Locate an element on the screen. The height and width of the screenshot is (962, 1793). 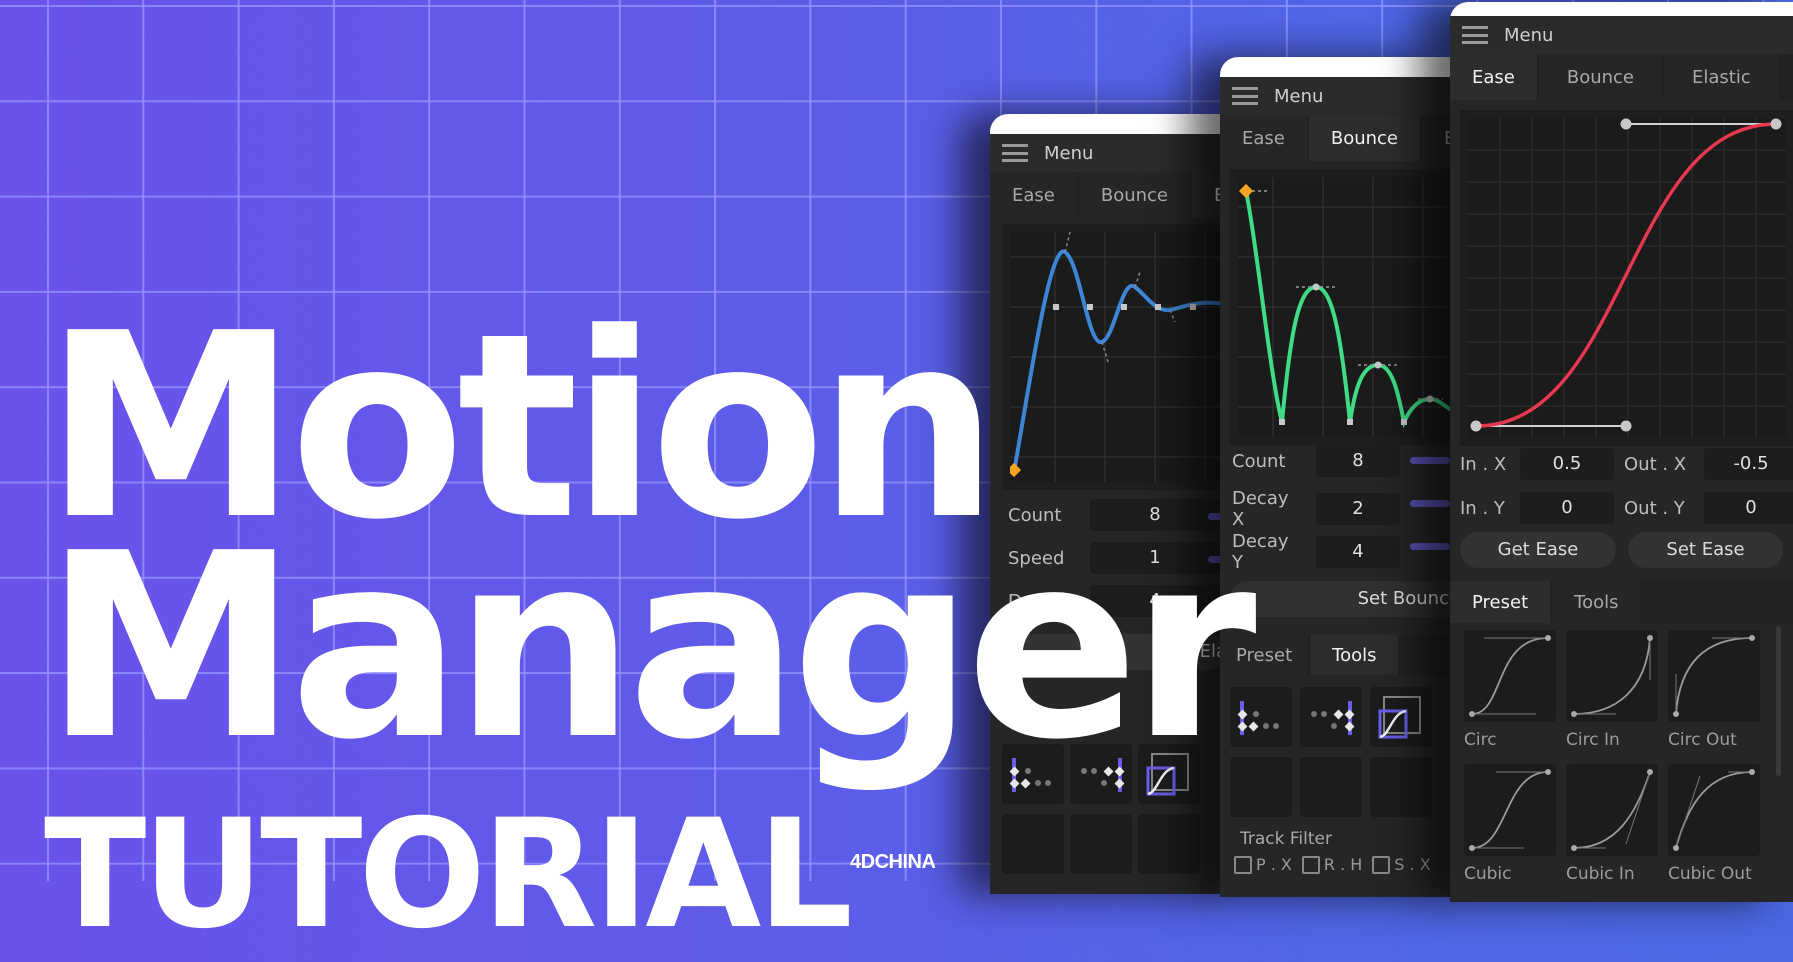
bounce-curve-graph is located at coordinates (1345, 307).